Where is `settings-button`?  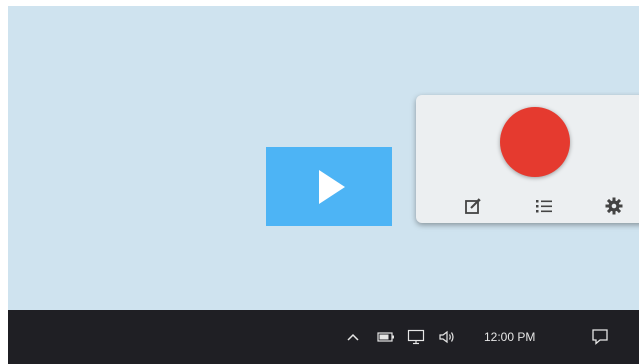 settings-button is located at coordinates (614, 206).